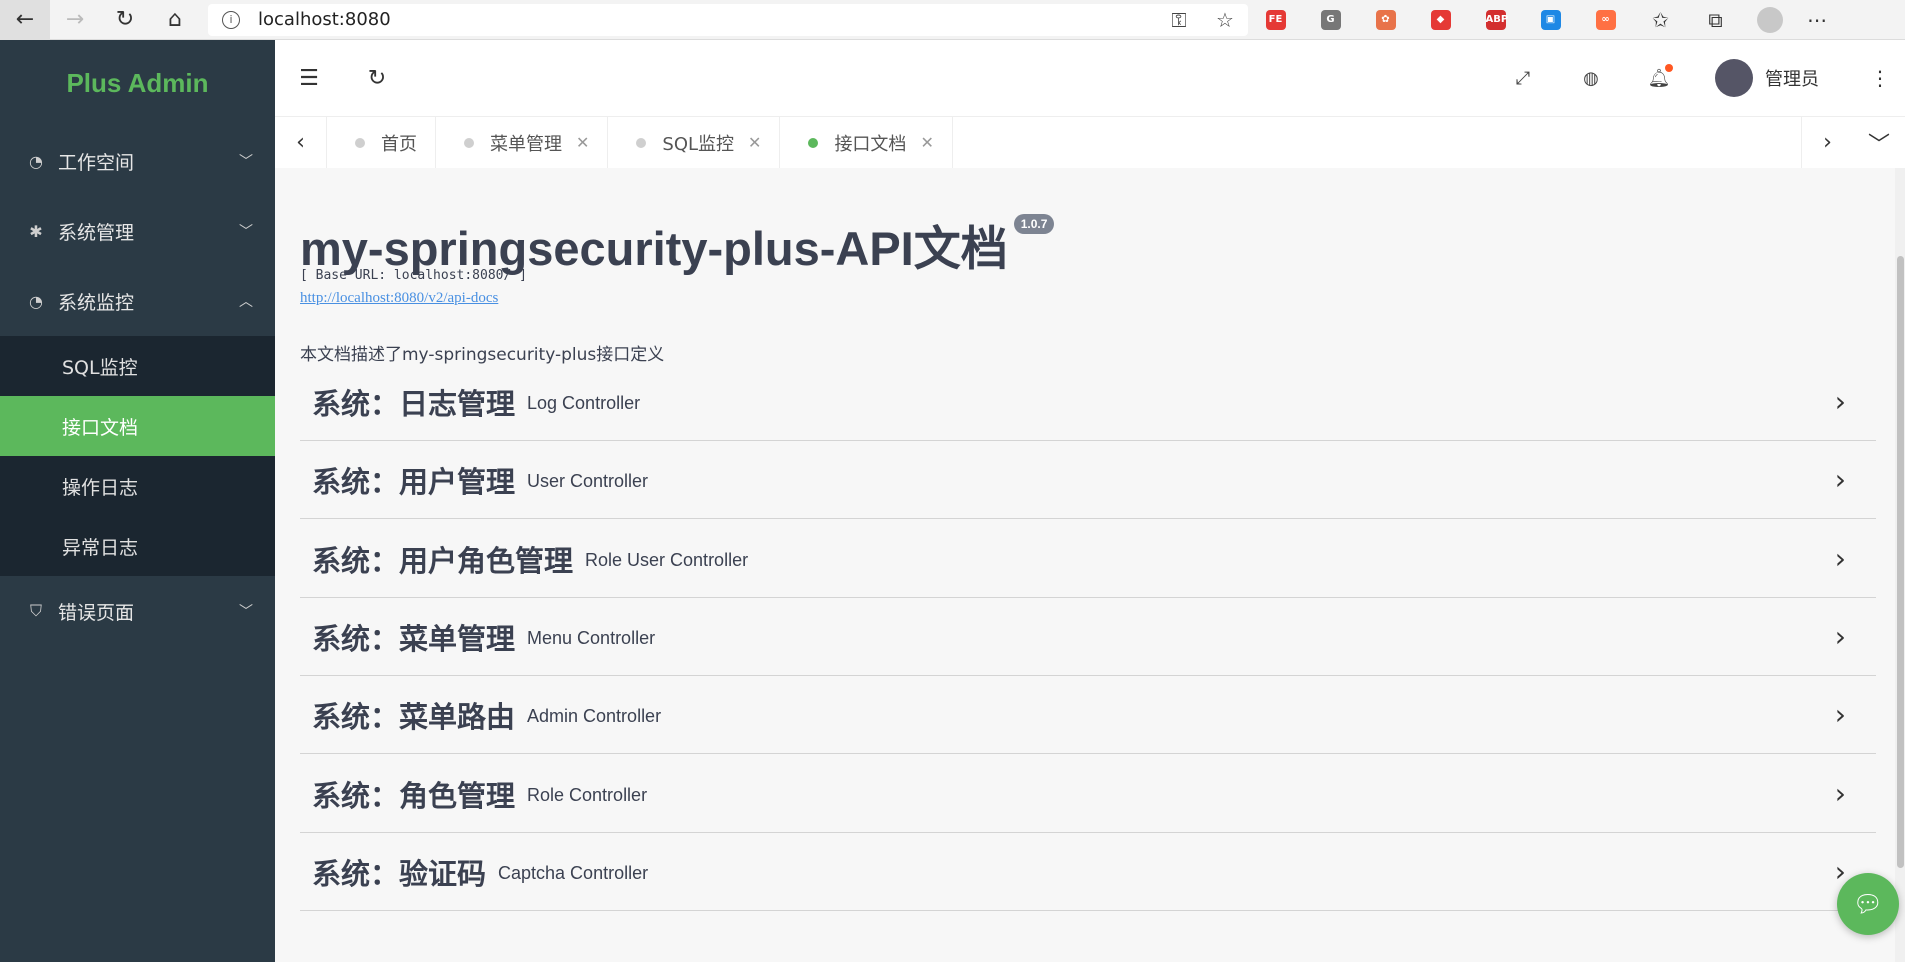 Image resolution: width=1905 pixels, height=962 pixels. What do you see at coordinates (698, 144) in the screenshot?
I see `tab-label: SQL监控` at bounding box center [698, 144].